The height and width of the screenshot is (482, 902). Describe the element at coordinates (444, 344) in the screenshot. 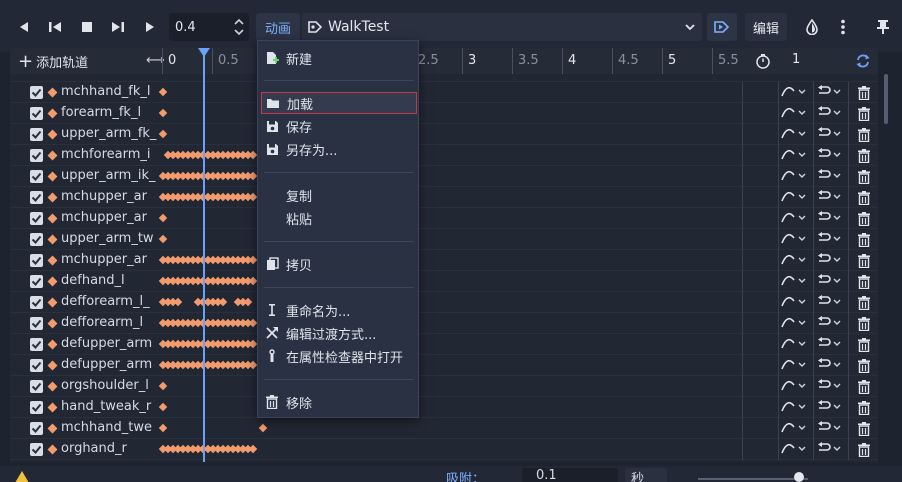

I see `track-row: defupper_arm` at that location.